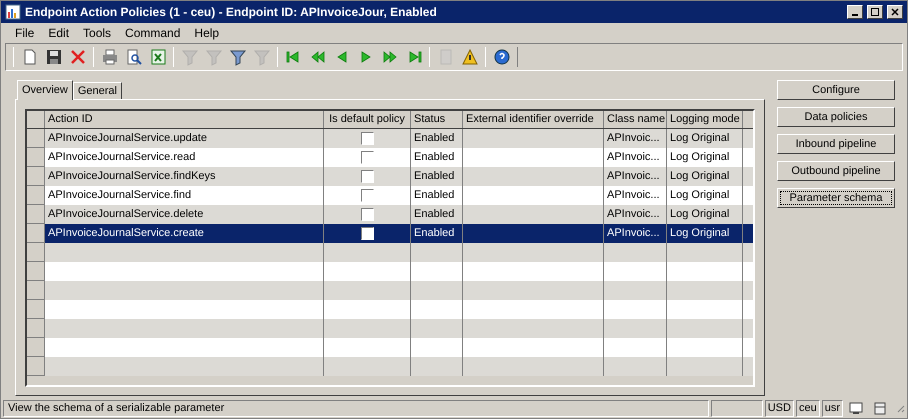 This screenshot has height=419, width=908. I want to click on menu-item: Command, so click(152, 33).